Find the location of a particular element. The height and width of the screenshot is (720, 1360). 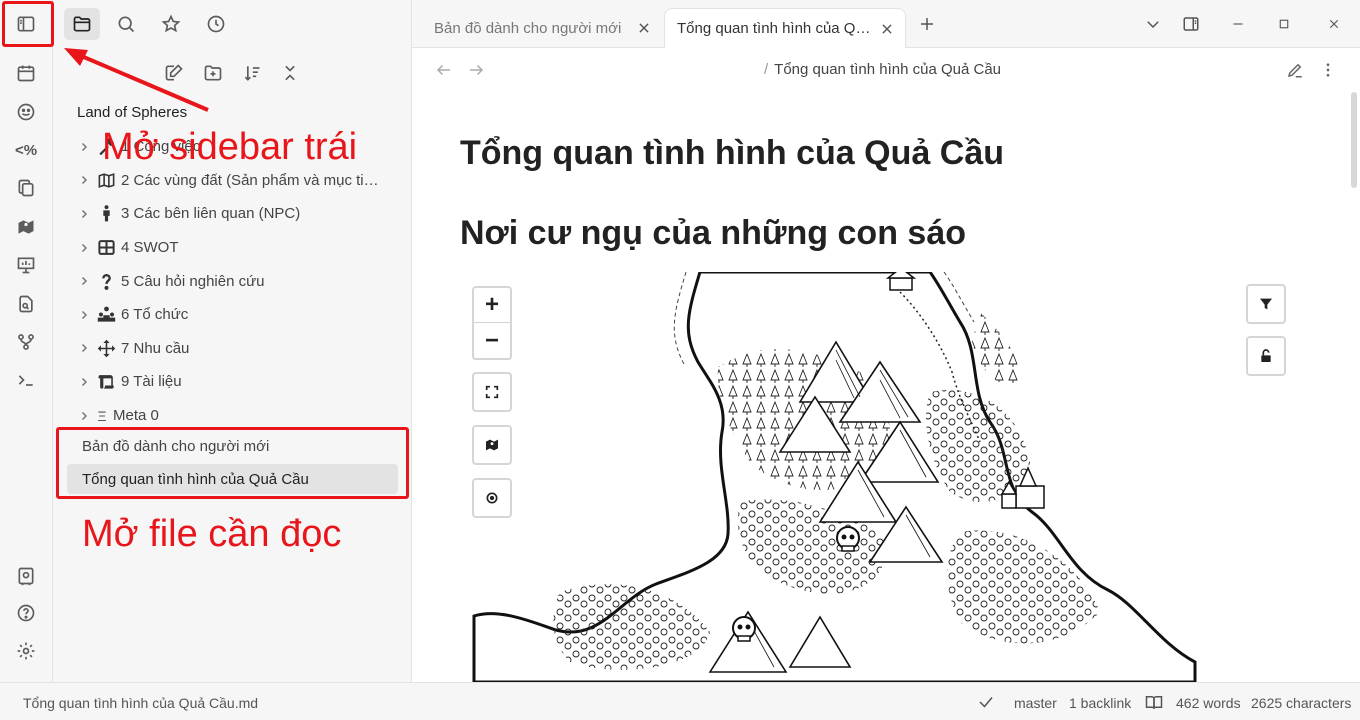

zoom-control: + − is located at coordinates (492, 323).